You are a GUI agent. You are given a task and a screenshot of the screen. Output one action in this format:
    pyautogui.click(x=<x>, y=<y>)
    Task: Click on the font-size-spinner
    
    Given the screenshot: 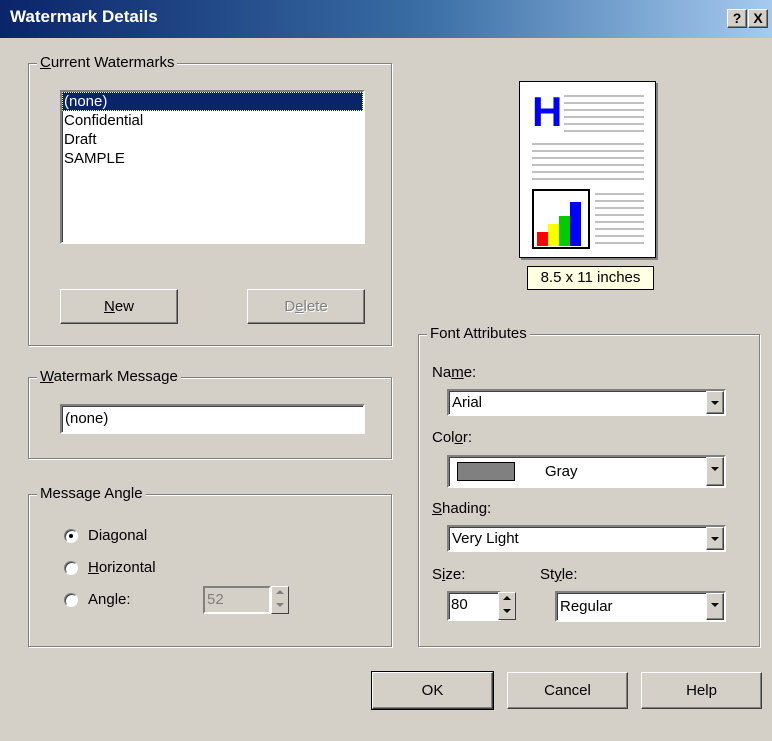 What is the action you would take?
    pyautogui.click(x=507, y=606)
    